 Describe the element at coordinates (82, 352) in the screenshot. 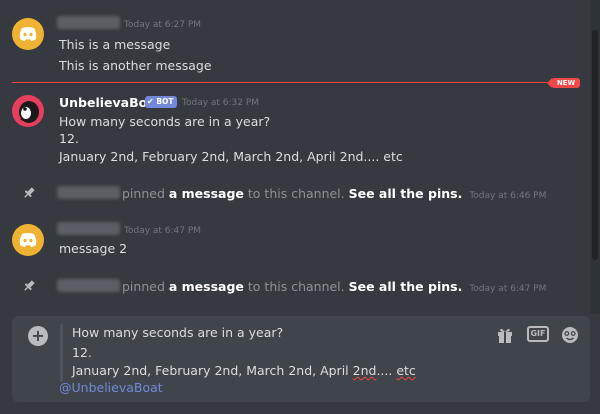

I see `composer-text-line: 12.` at that location.